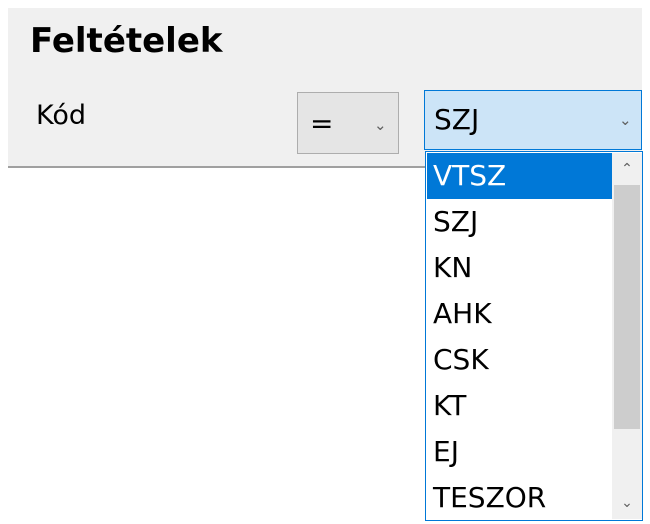 The width and height of the screenshot is (650, 524). I want to click on vertical-scrollbar: ⌃ ⌄, so click(627, 336).